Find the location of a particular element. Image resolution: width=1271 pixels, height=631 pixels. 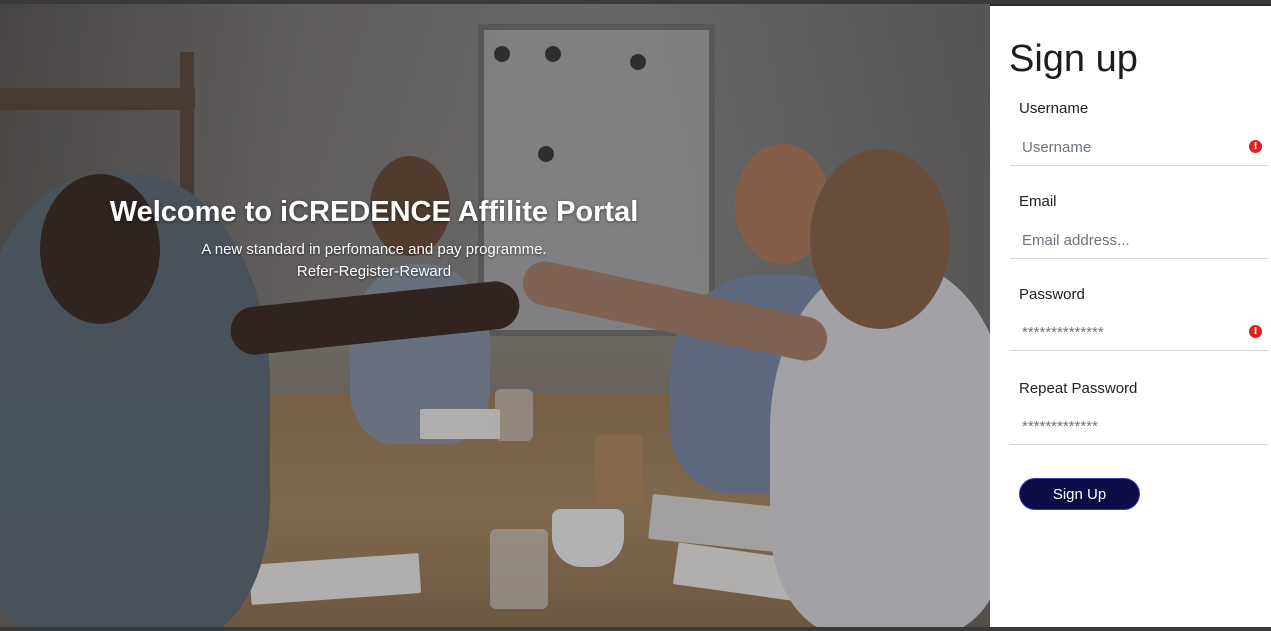

username-field: ! is located at coordinates (1139, 147).